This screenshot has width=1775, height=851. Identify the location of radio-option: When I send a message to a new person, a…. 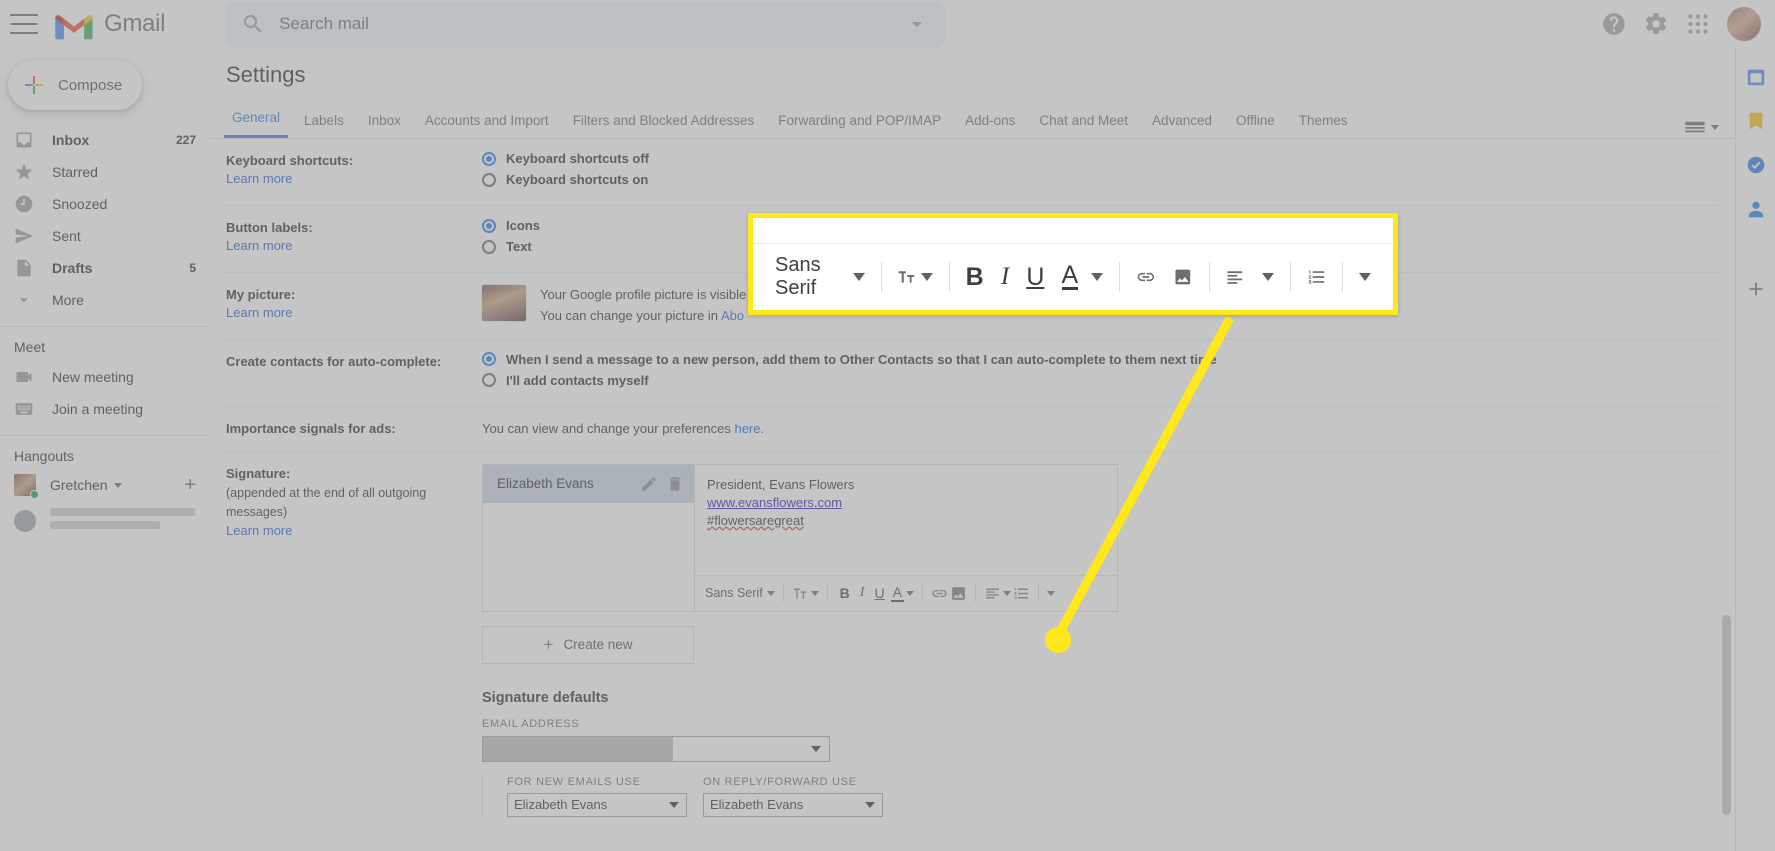
(1100, 359).